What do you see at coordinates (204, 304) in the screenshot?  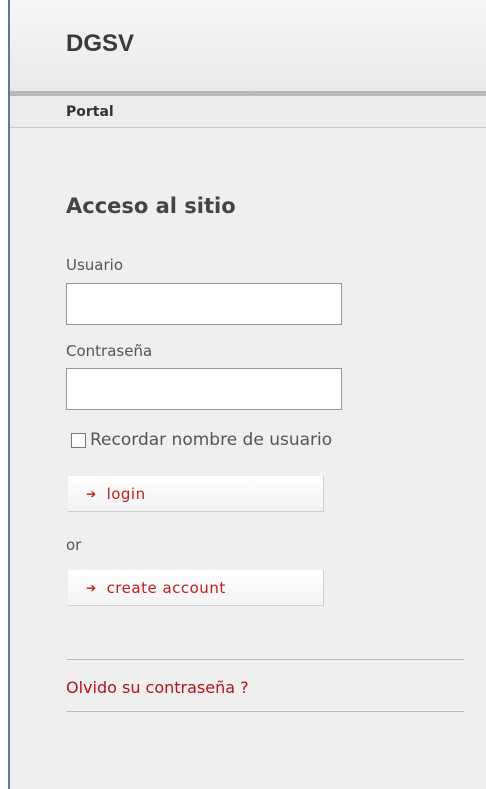 I see `username-input` at bounding box center [204, 304].